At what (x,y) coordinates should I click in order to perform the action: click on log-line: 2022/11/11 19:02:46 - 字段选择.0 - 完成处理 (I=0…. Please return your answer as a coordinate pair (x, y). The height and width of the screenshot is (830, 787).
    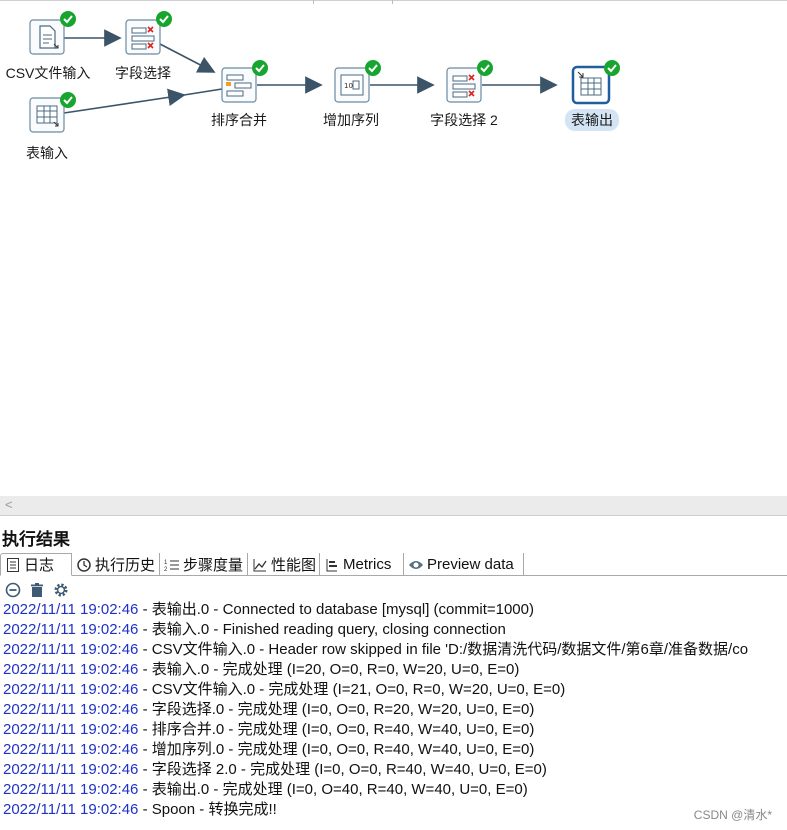
    Looking at the image, I should click on (395, 710).